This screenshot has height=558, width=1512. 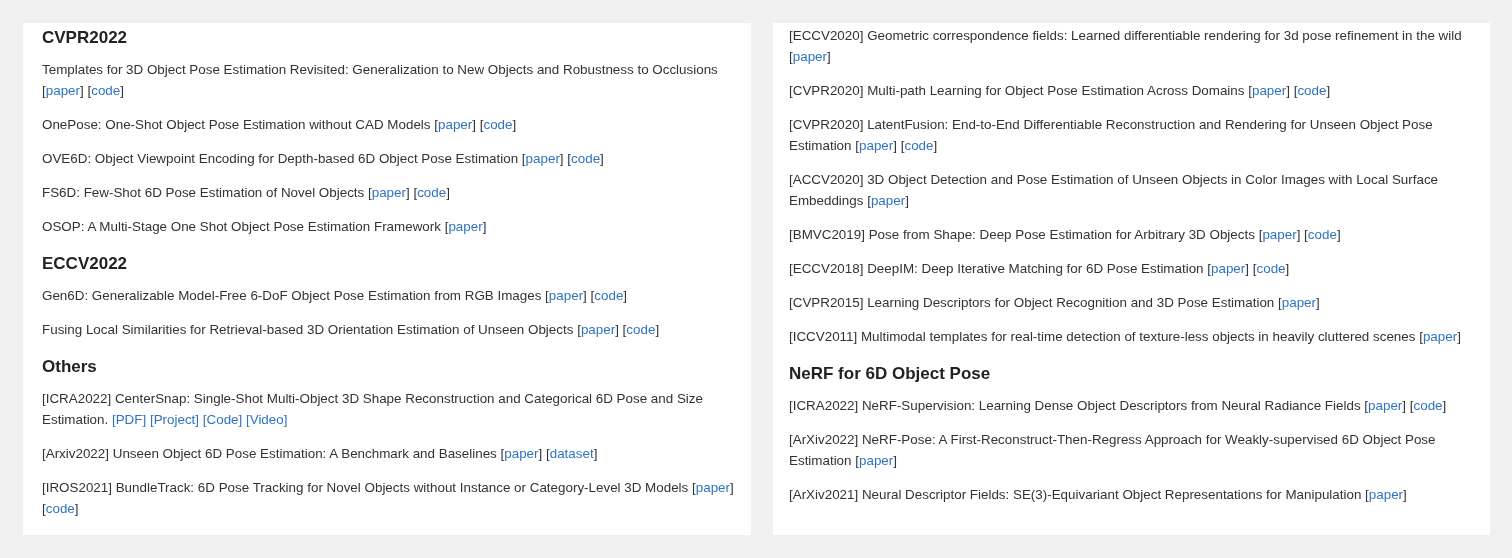 What do you see at coordinates (1126, 46) in the screenshot?
I see `reference-entry: [ECCV2020] Geometric correspondence fields: Learned differentiable rendering for 3d pose refinement in the wild [paper]` at bounding box center [1126, 46].